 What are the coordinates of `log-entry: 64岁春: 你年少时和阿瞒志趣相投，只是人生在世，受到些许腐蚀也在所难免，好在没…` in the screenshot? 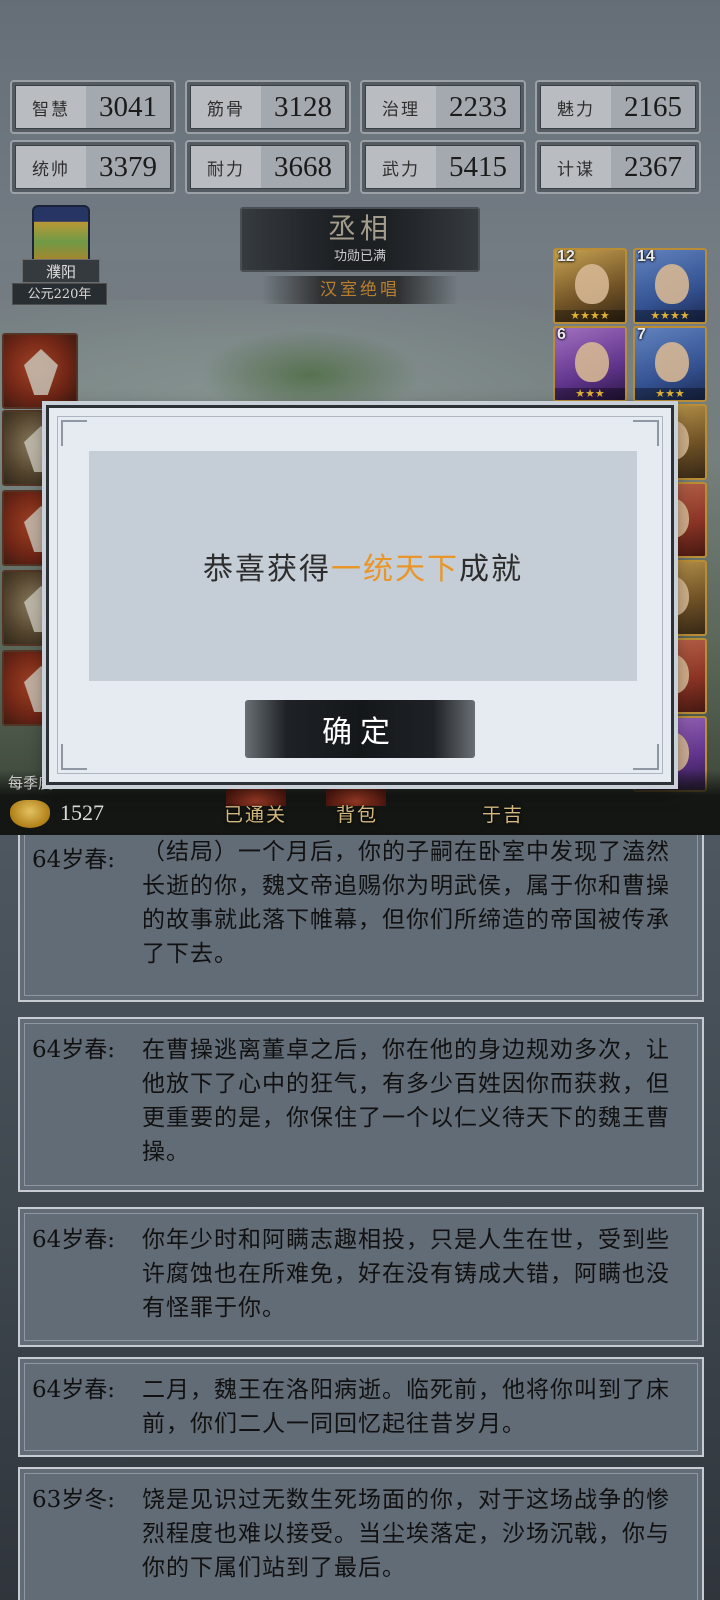 It's located at (361, 1277).